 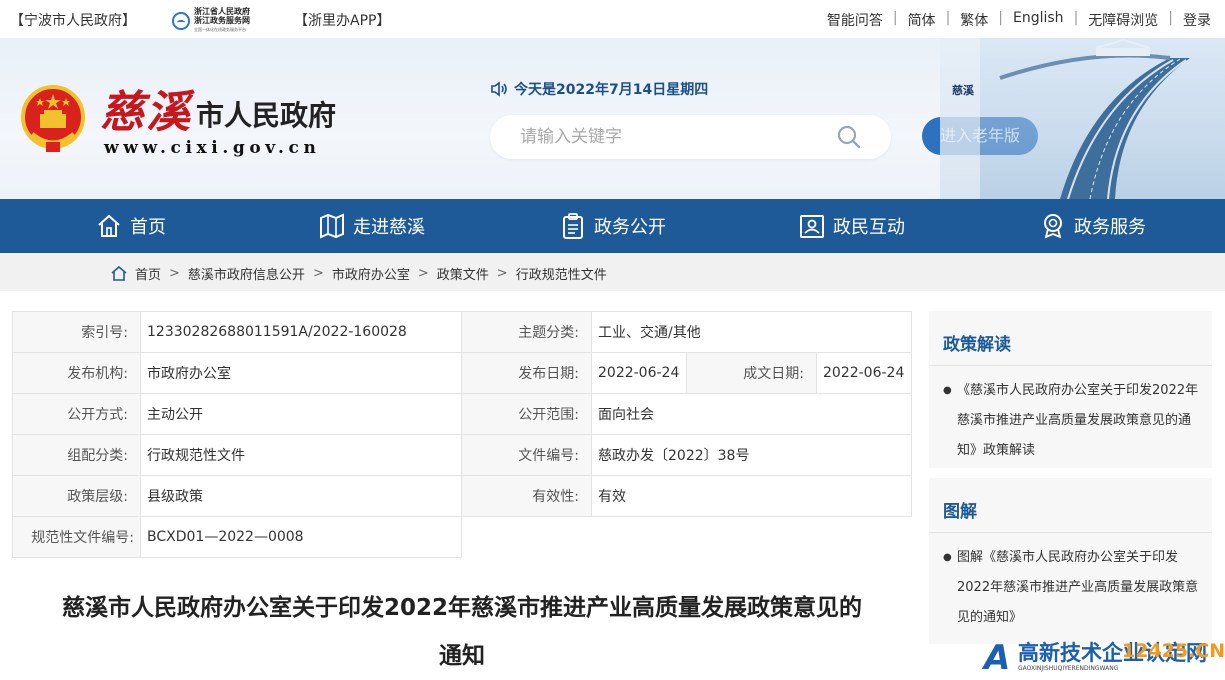 What do you see at coordinates (53, 118) in the screenshot?
I see `national-emblem-icon` at bounding box center [53, 118].